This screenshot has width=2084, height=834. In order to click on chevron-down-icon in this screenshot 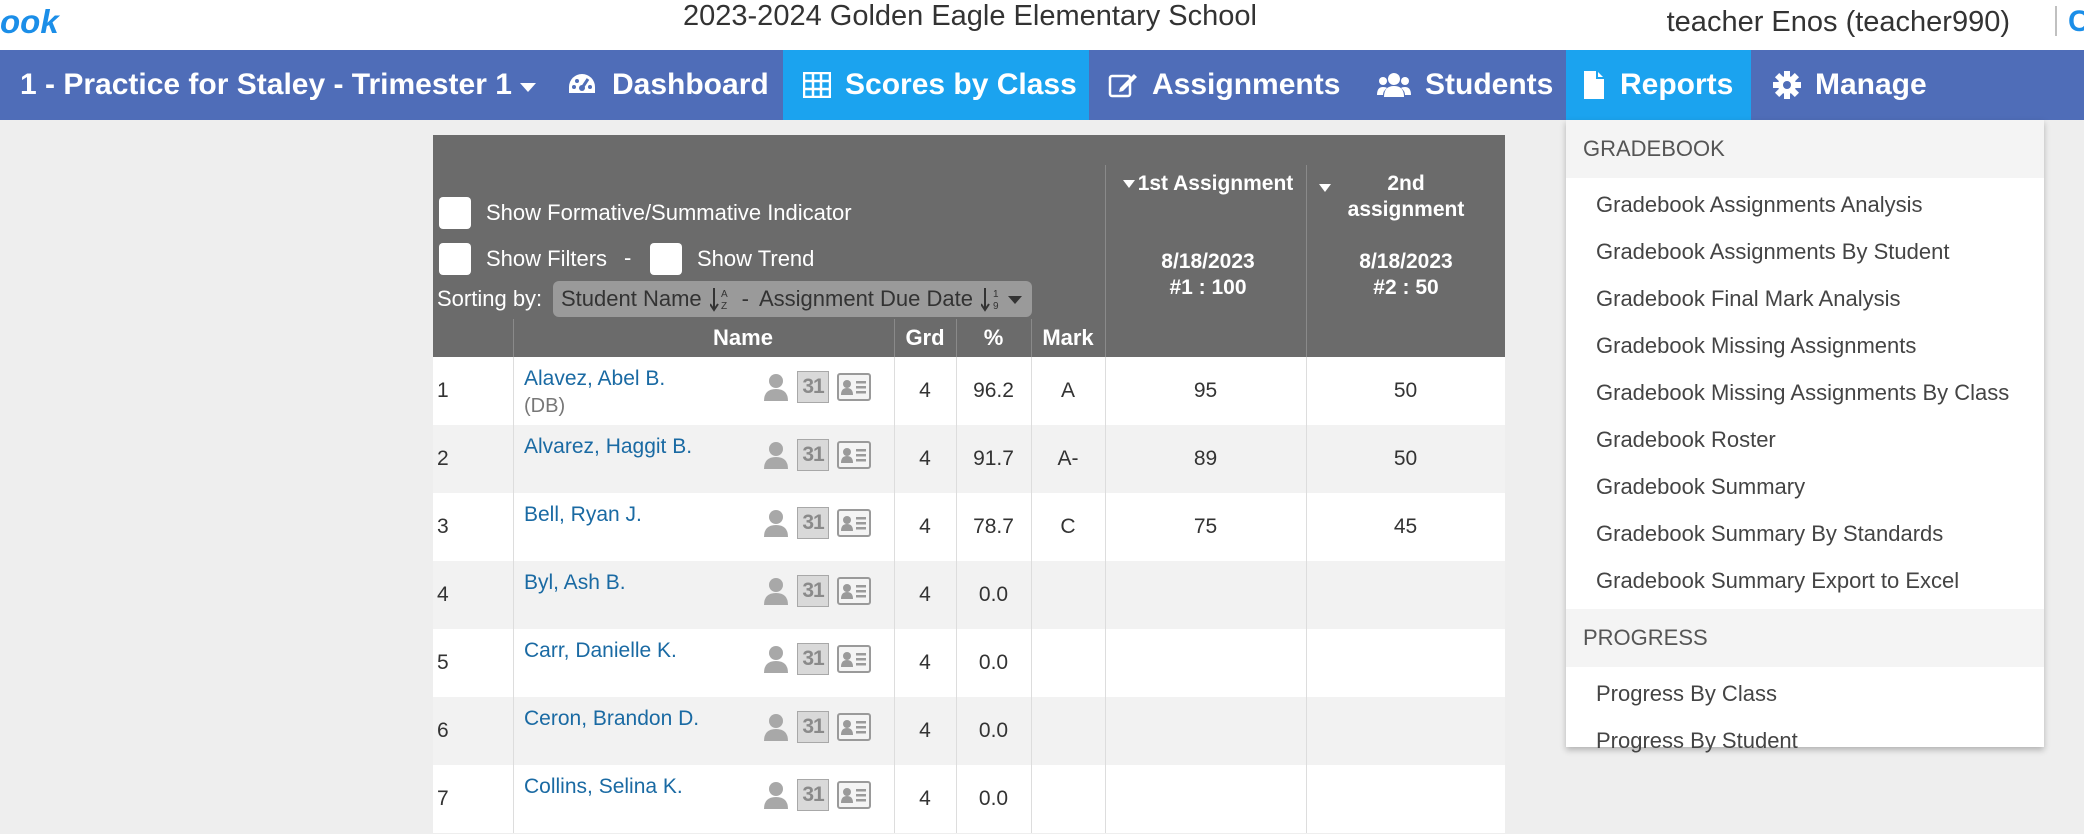, I will do `click(1015, 300)`.